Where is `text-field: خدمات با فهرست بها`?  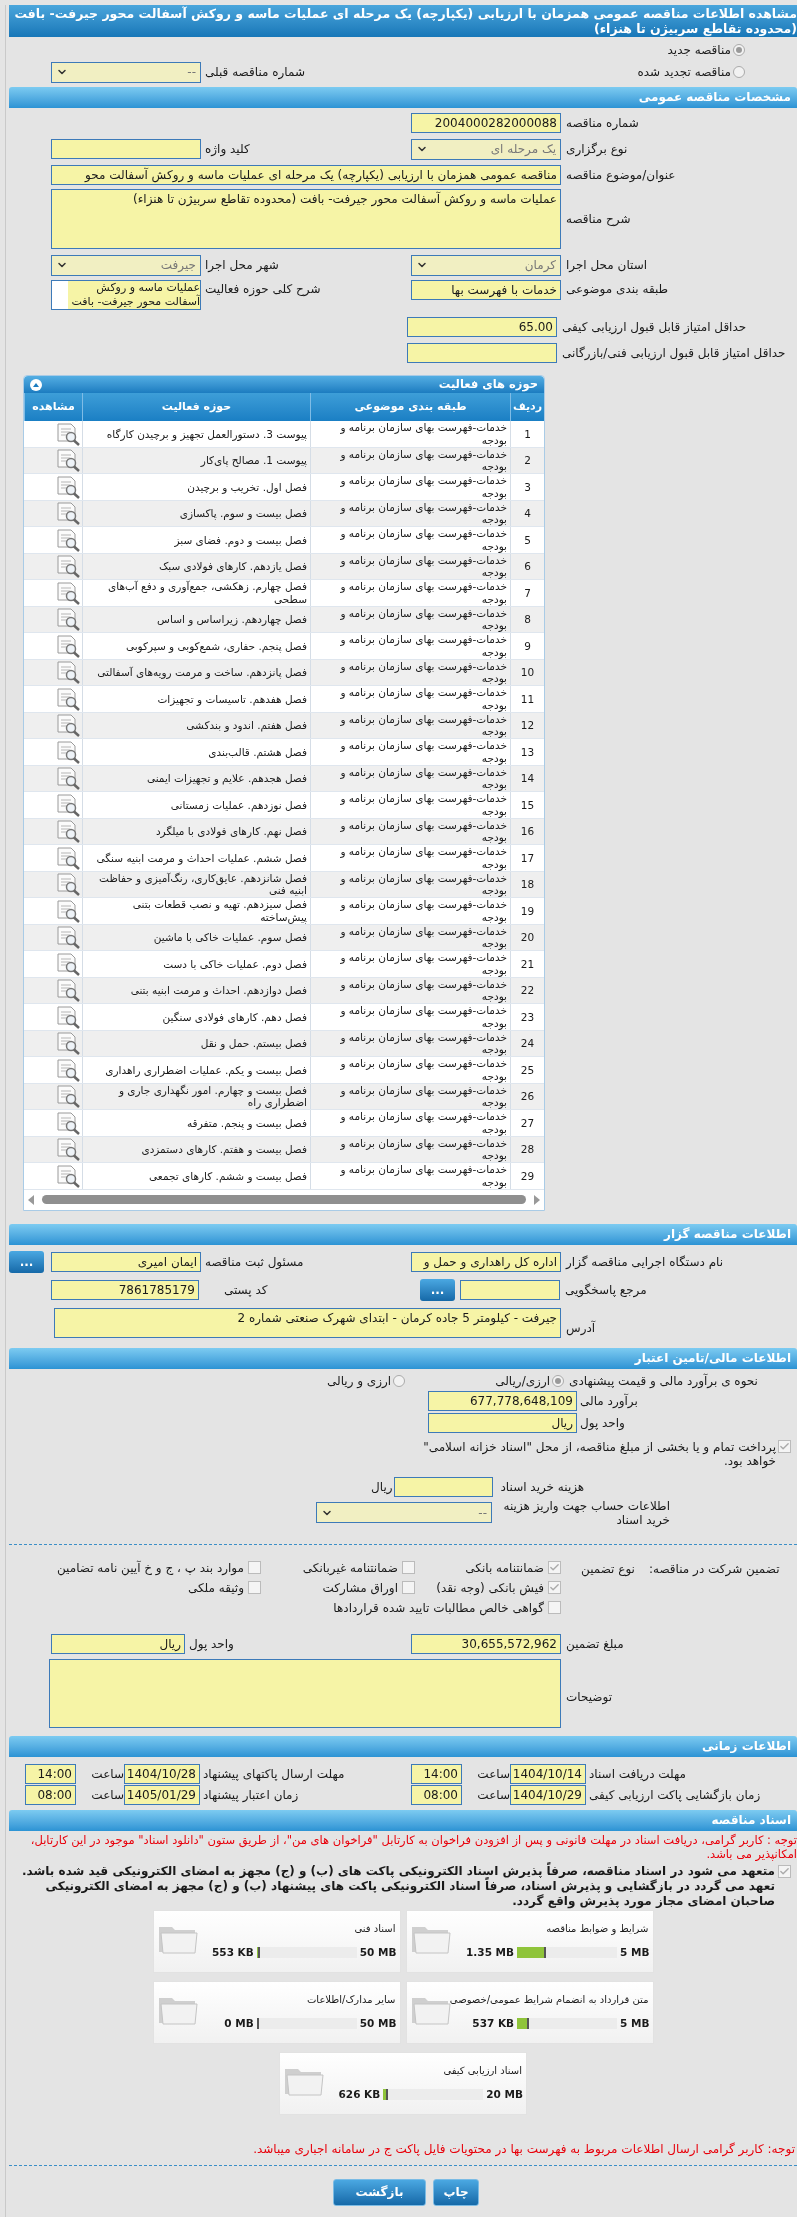 text-field: خدمات با فهرست بها is located at coordinates (486, 290).